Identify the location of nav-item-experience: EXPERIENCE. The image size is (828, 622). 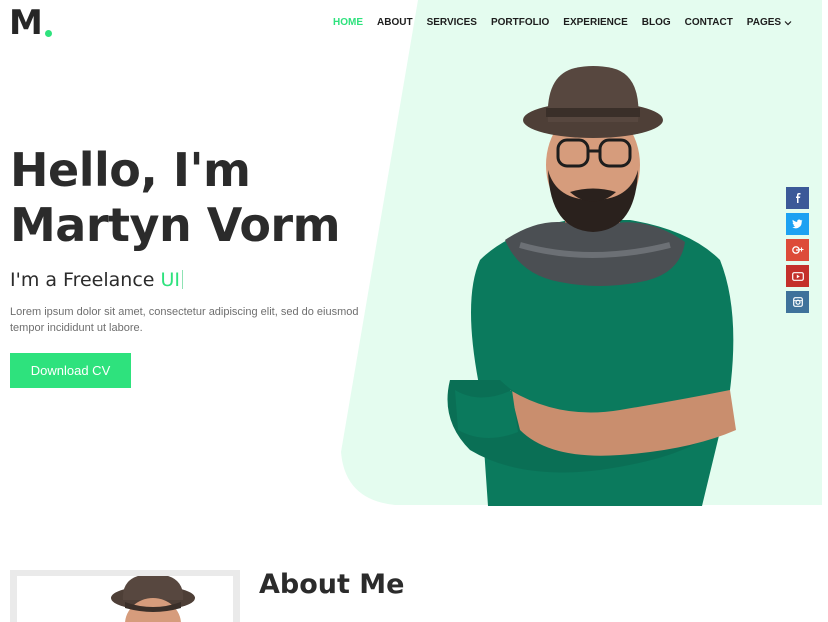
(595, 23).